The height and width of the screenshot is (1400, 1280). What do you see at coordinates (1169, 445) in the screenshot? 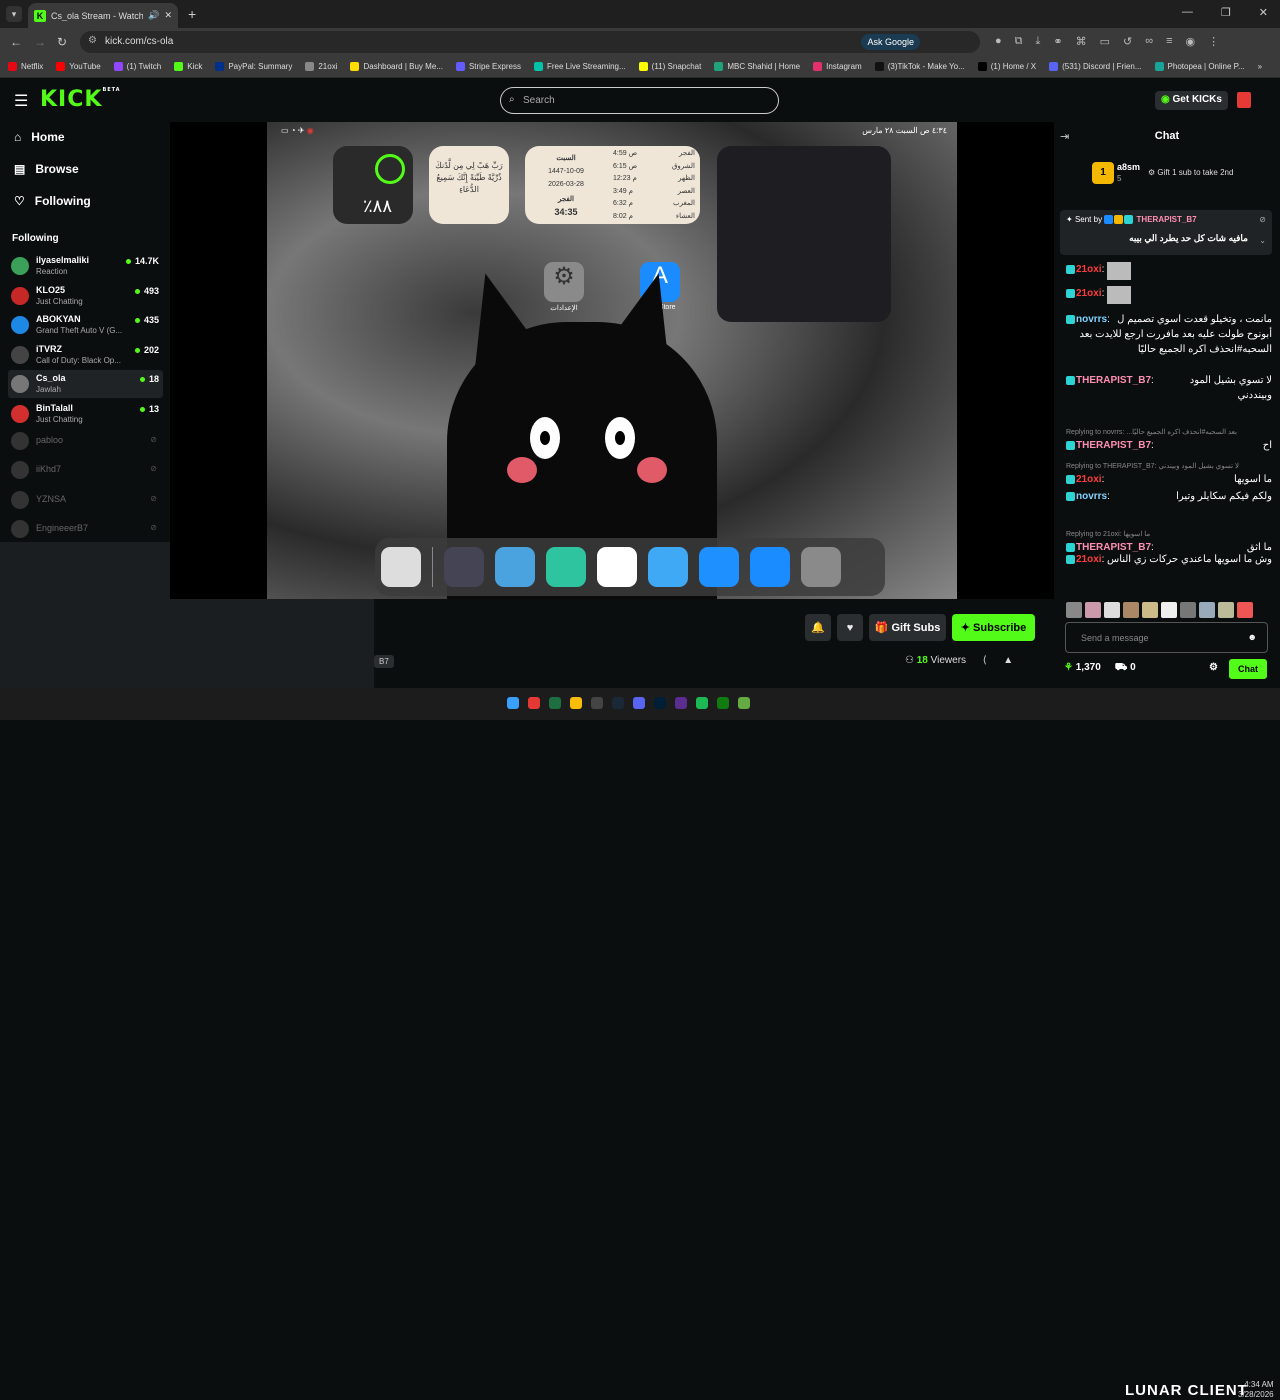
I see `chat-message: THERAPIST_B7: اح` at bounding box center [1169, 445].